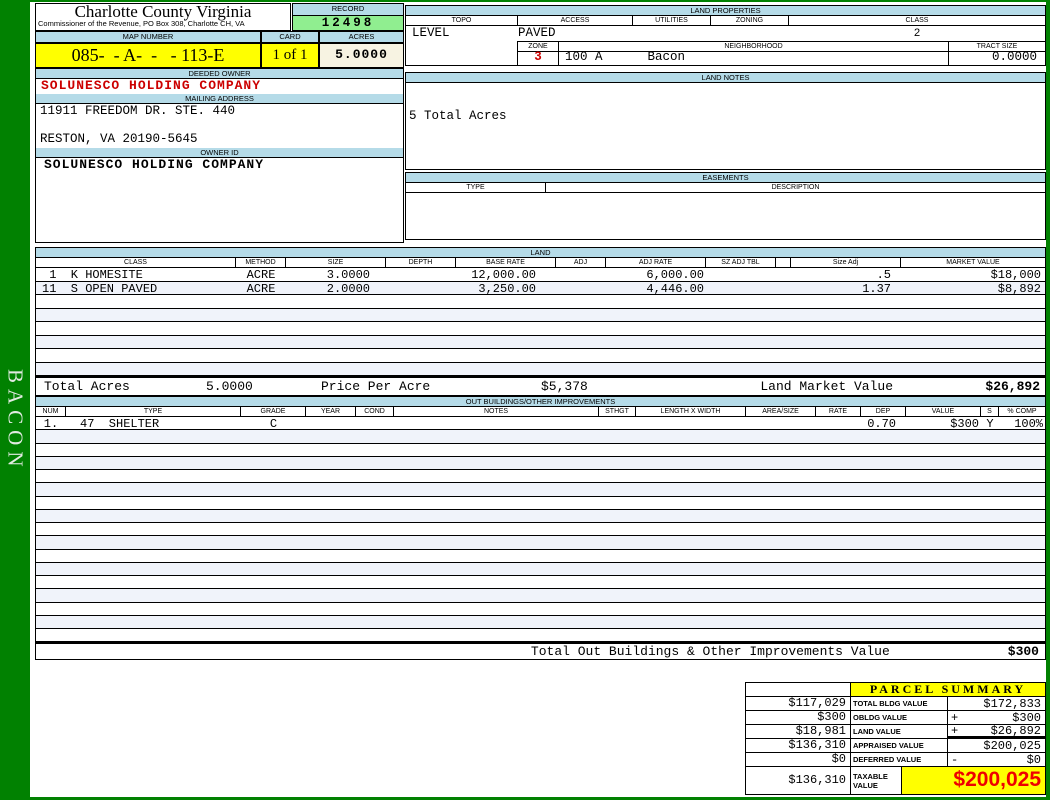 Image resolution: width=1050 pixels, height=800 pixels. I want to click on taxable-value-label: TAXABLE VALUE, so click(876, 780).